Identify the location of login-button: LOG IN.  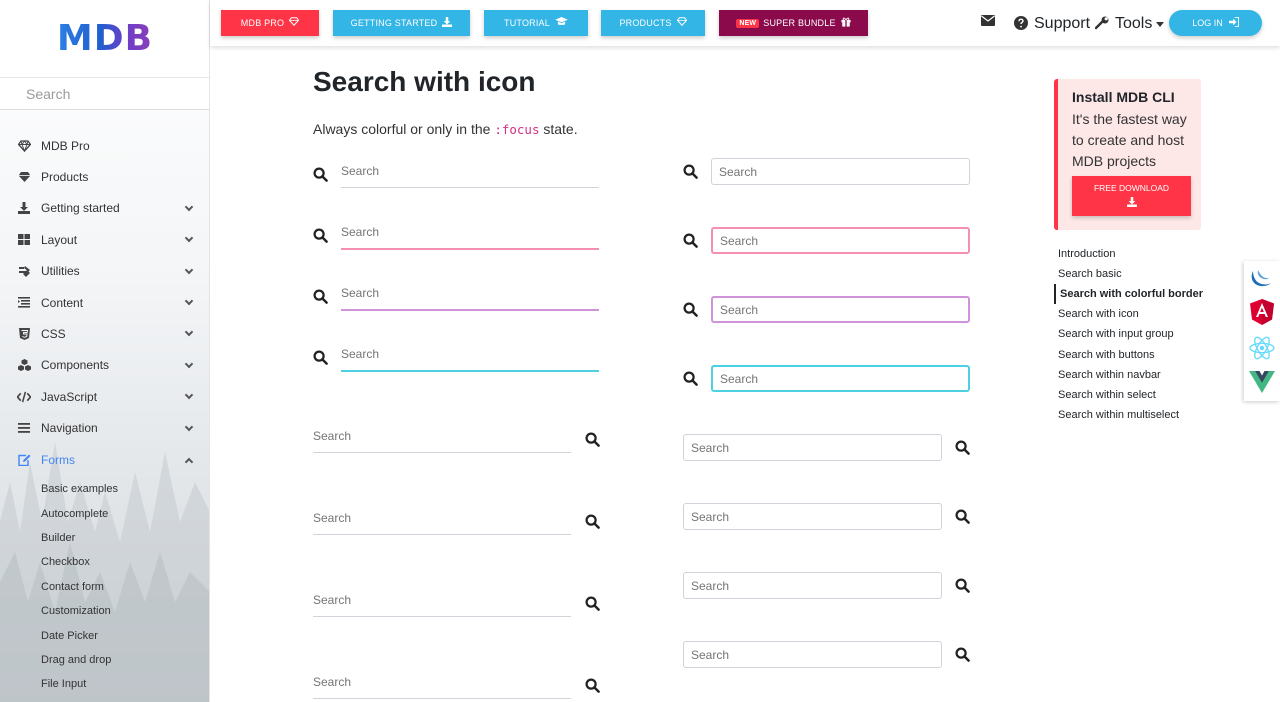
(1215, 23).